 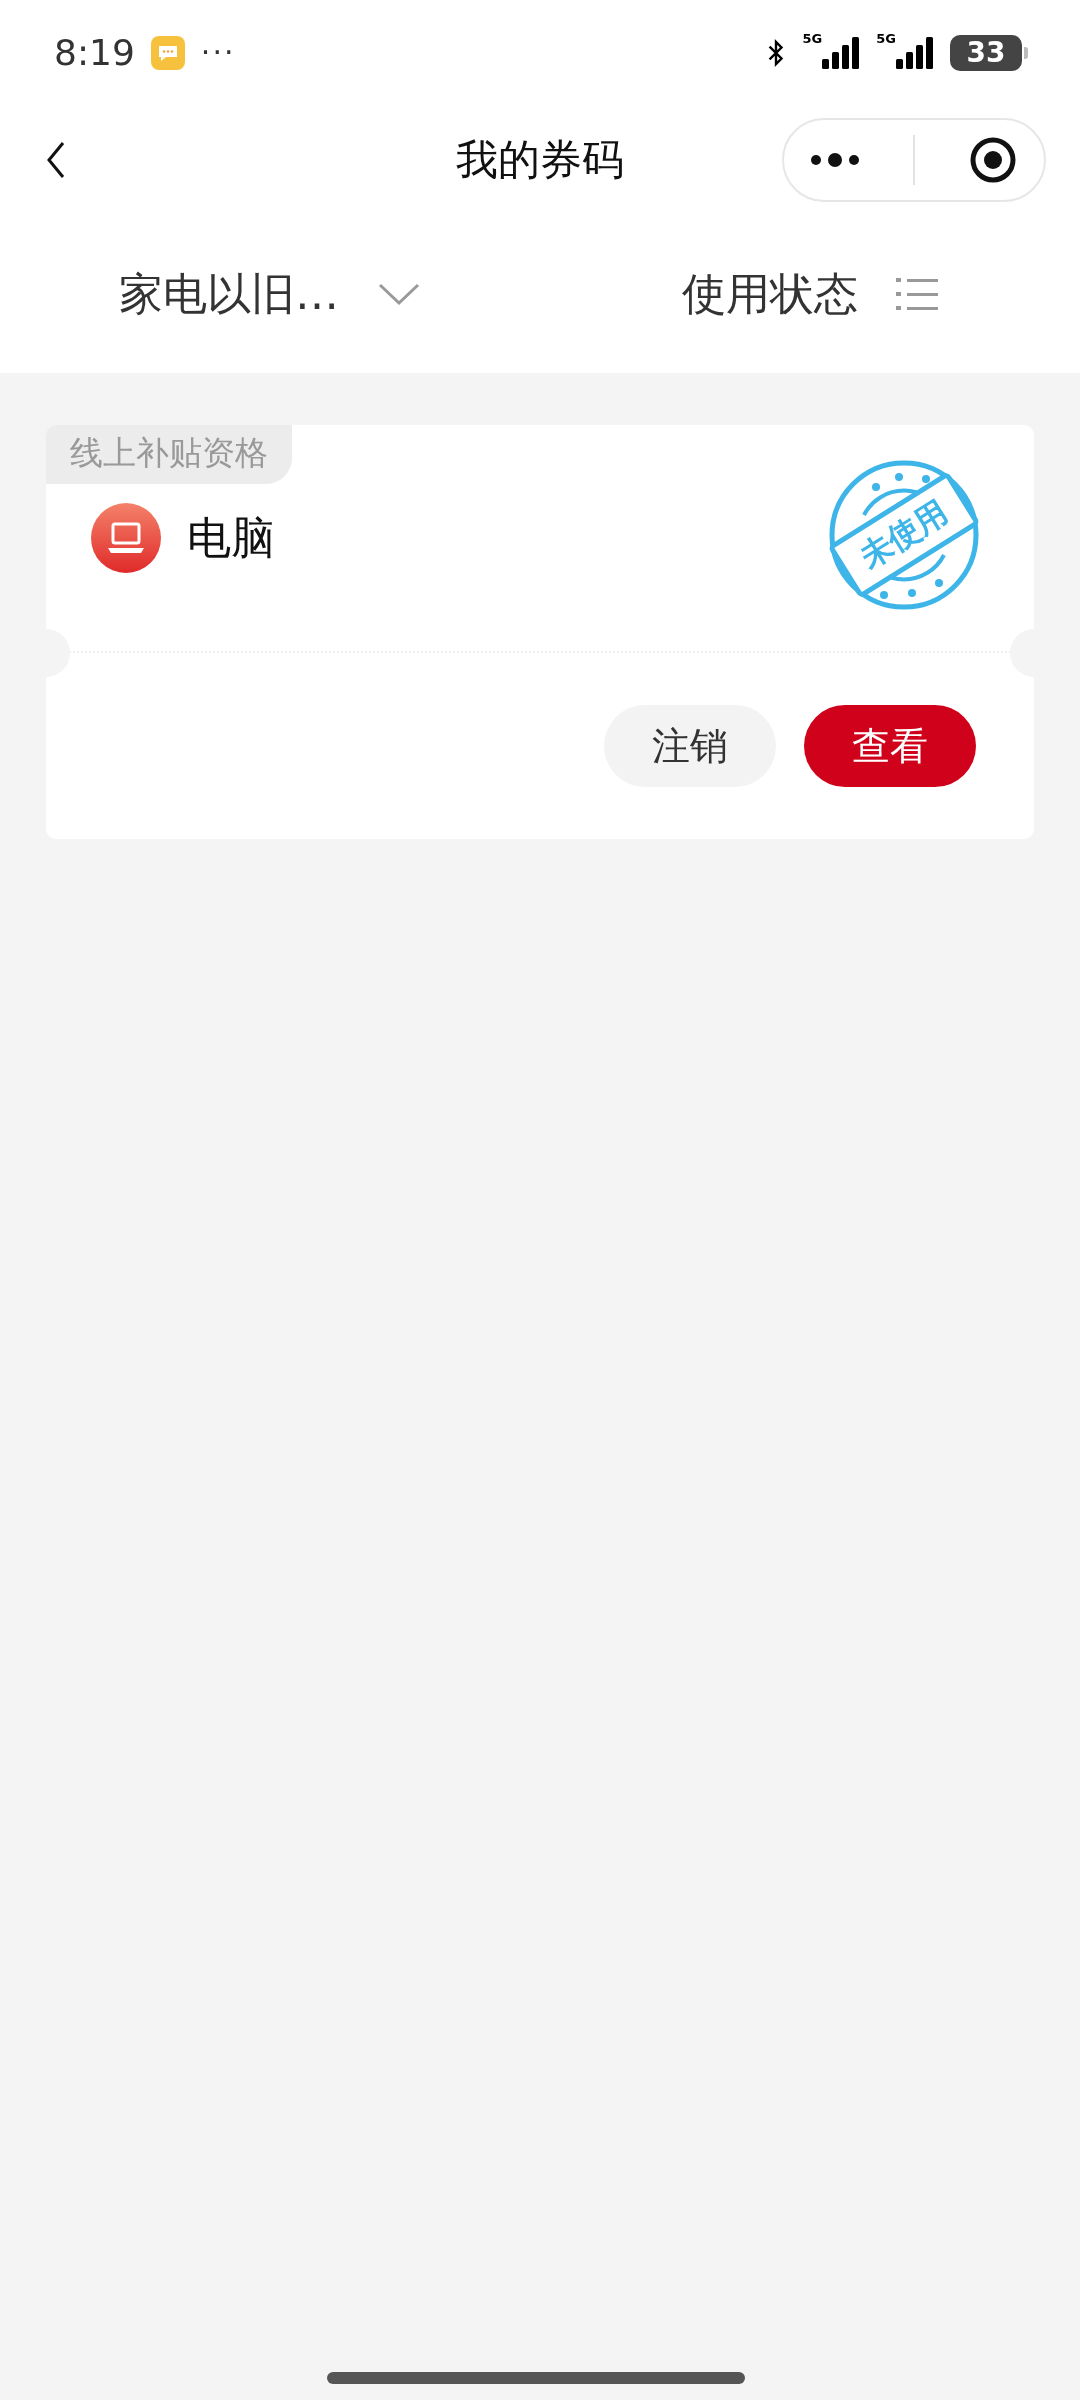 I want to click on coupon-name: 电脑, so click(x=231, y=537).